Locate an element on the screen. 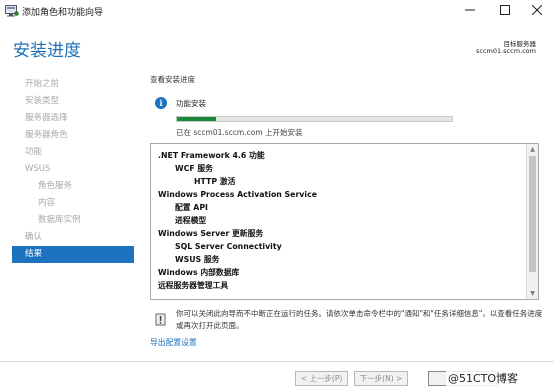 The width and height of the screenshot is (554, 392). window-title: 添加角色和功能向导 is located at coordinates (63, 13).